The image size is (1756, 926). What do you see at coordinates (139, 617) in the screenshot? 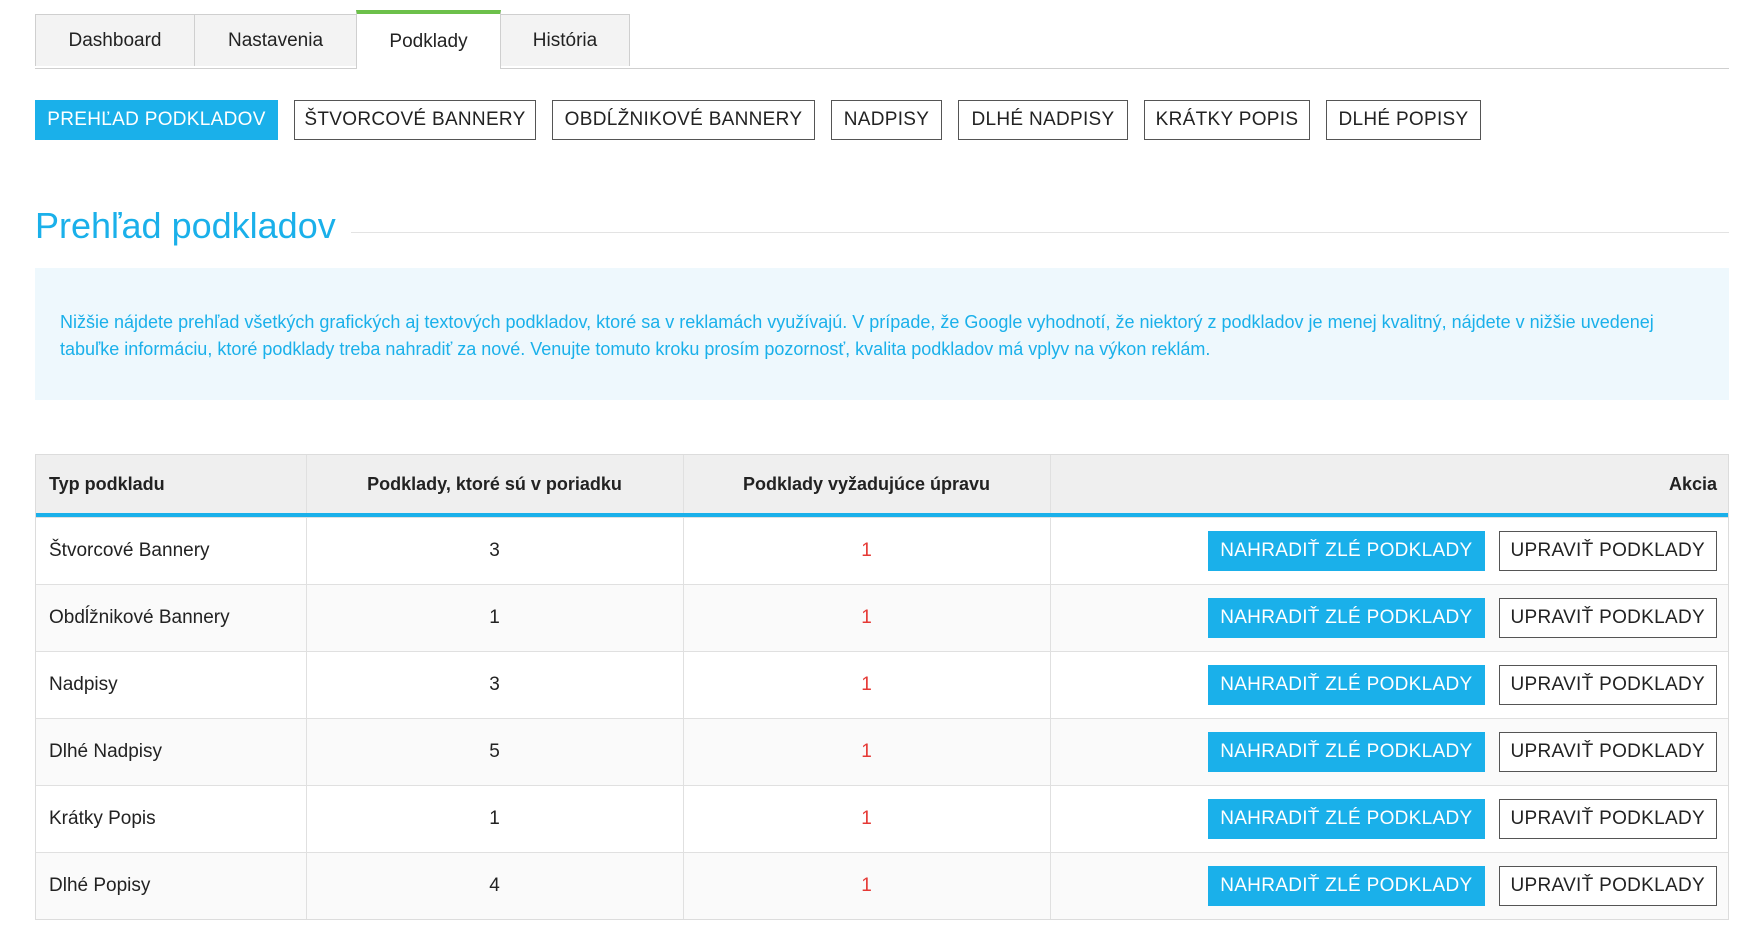
I see `cell-type: Obdĺžnikové Bannery` at bounding box center [139, 617].